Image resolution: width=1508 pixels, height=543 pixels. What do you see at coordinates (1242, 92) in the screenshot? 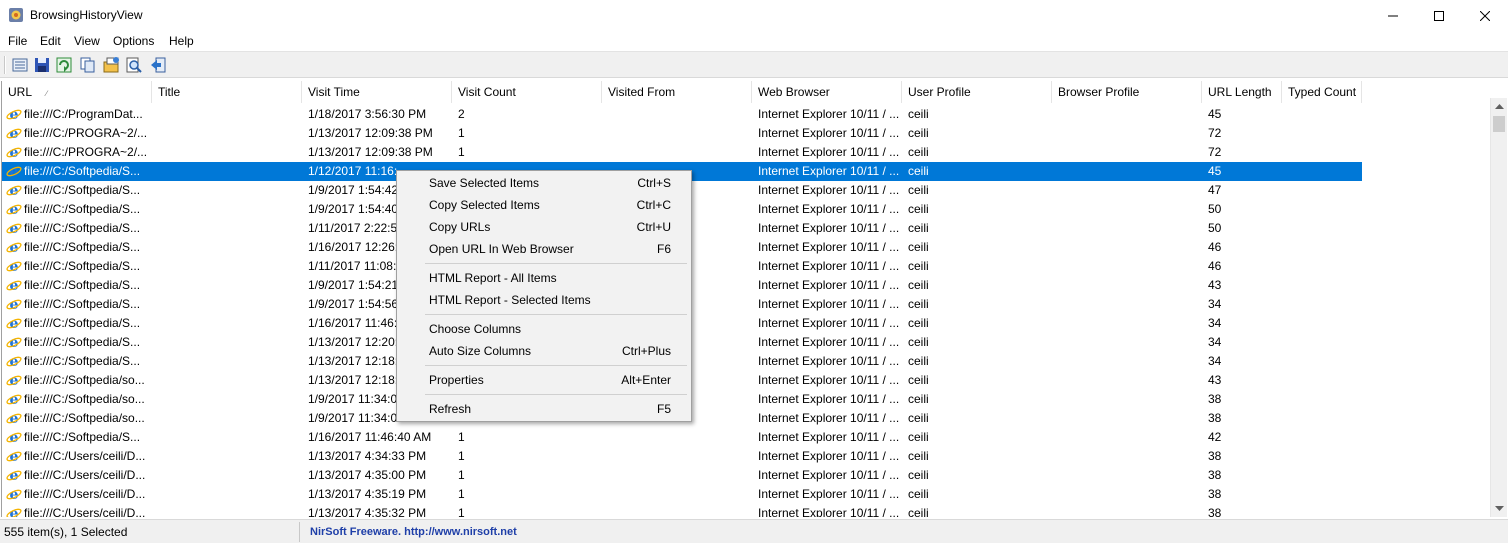
I see `column-url-length: URL Length` at bounding box center [1242, 92].